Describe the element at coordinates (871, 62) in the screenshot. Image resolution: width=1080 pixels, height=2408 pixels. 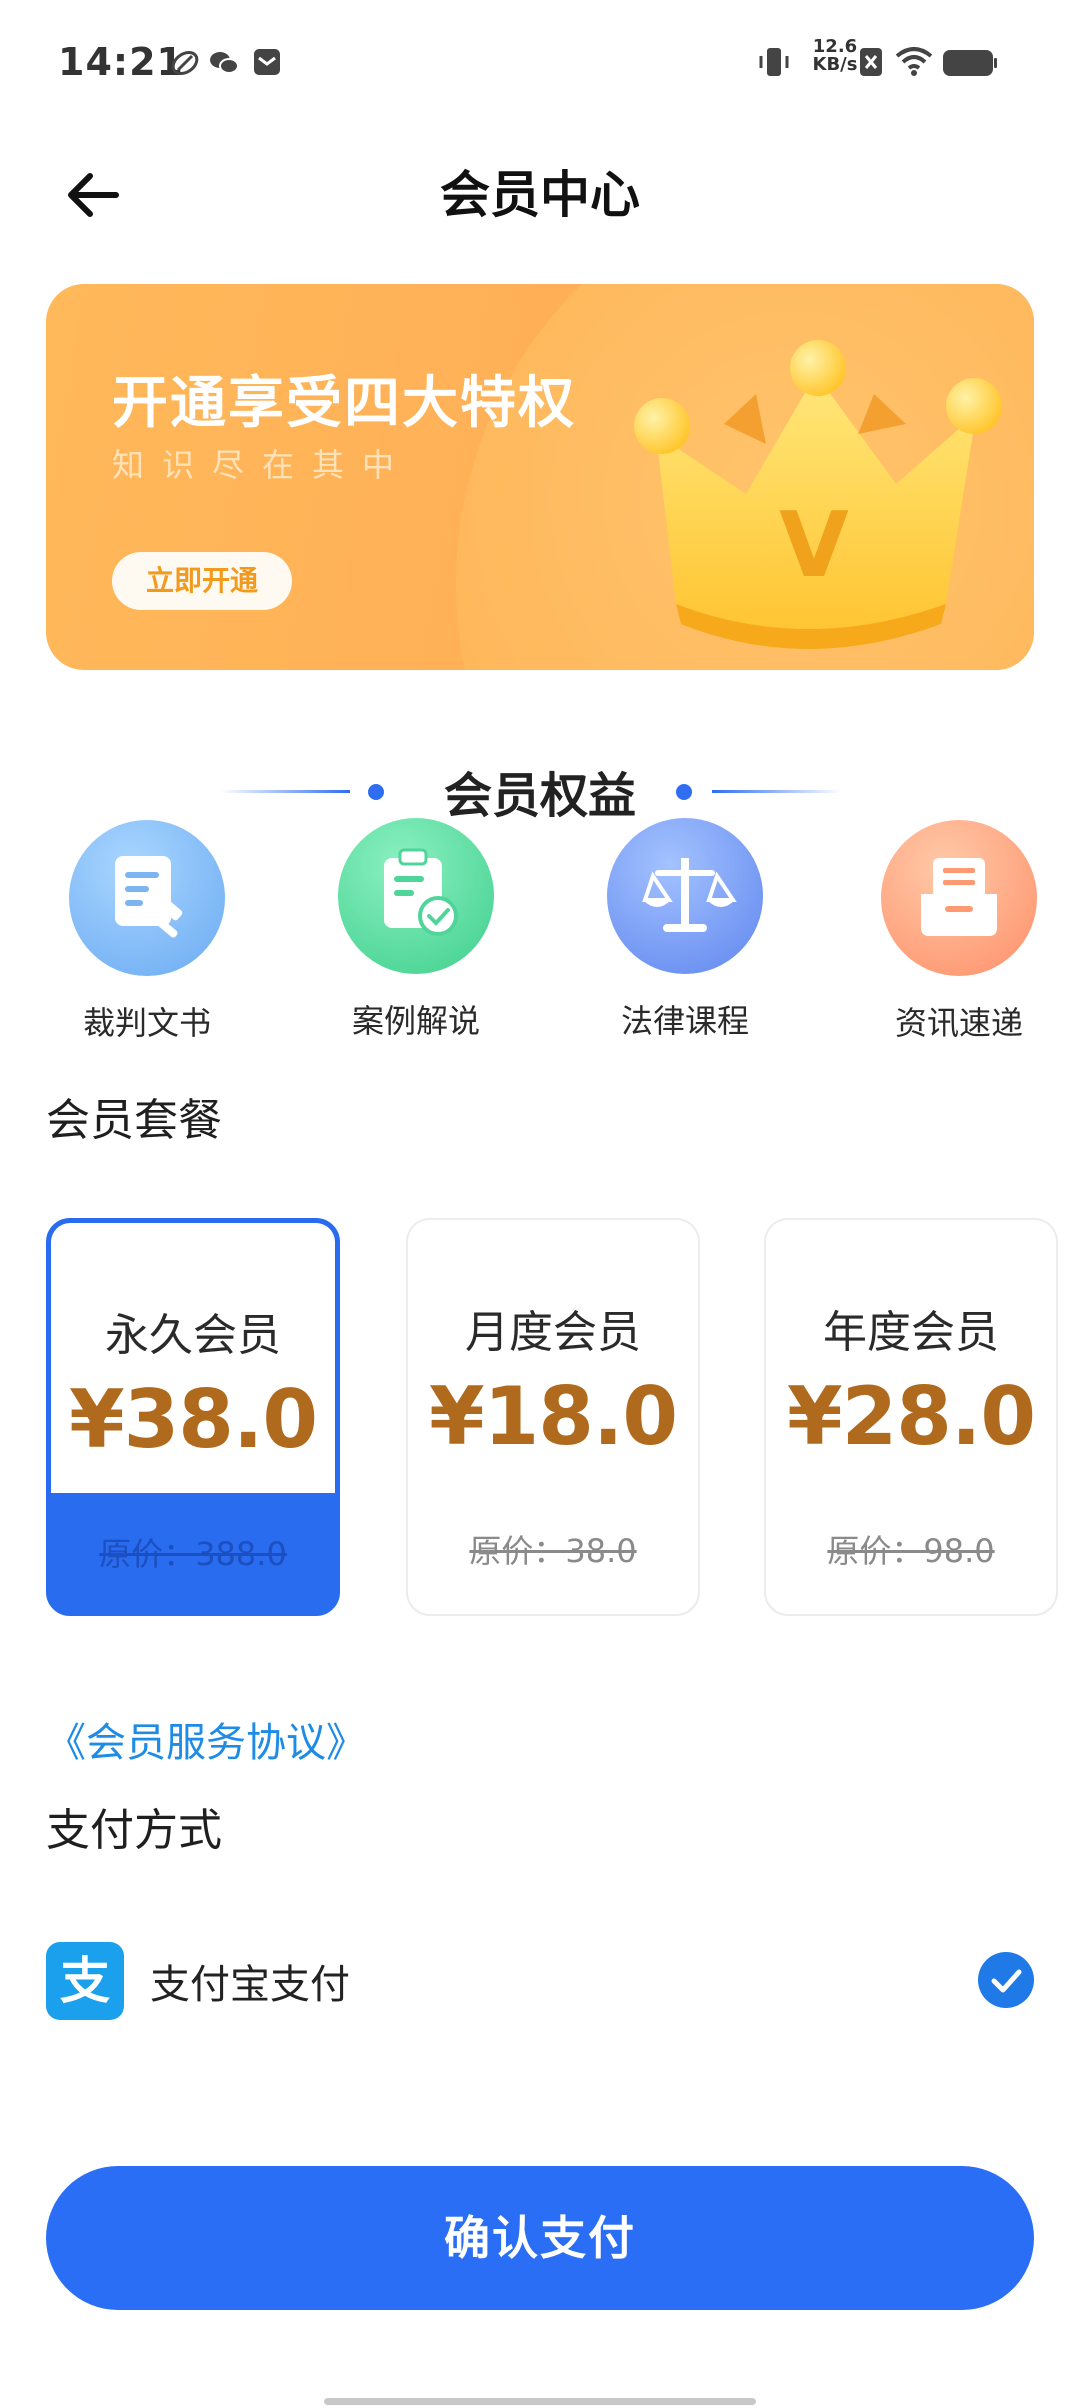
I see `no-sim-icon` at that location.